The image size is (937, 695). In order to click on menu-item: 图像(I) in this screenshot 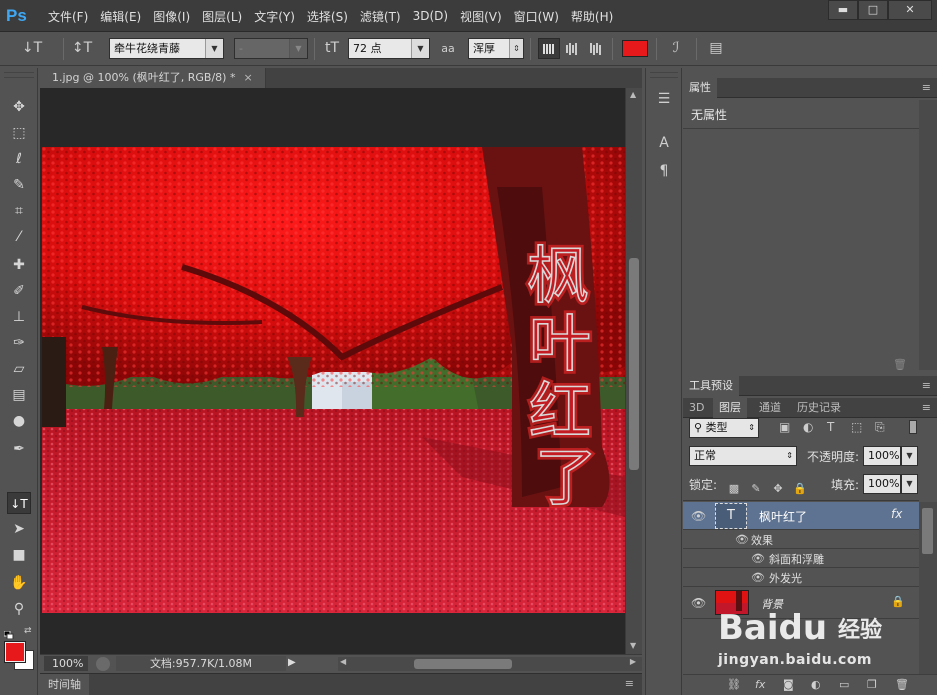, I will do `click(171, 16)`.